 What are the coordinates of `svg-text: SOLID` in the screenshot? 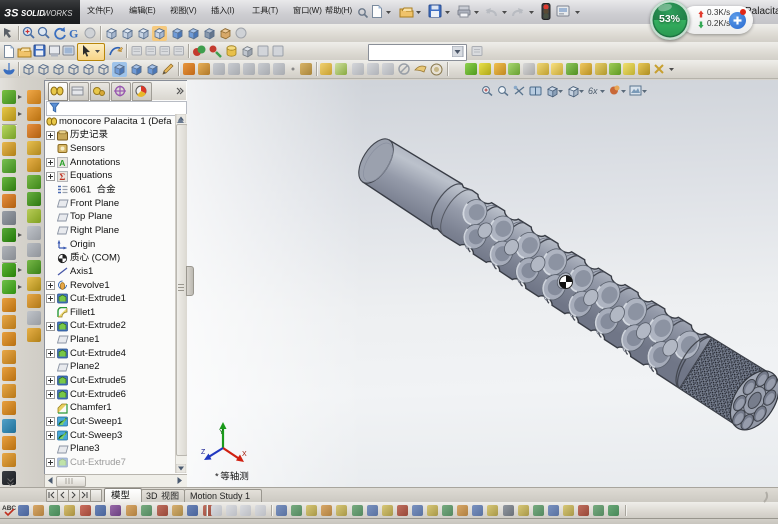 It's located at (33, 13).